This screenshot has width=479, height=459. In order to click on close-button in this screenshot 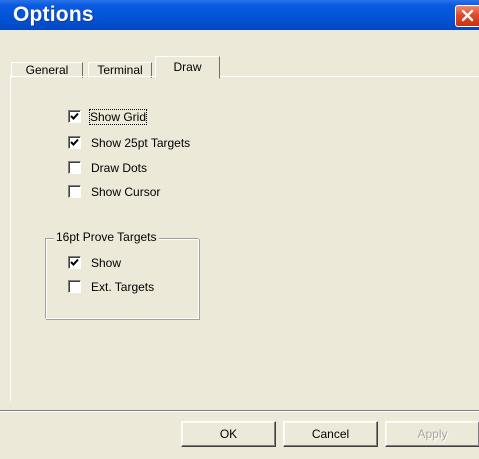, I will do `click(467, 16)`.